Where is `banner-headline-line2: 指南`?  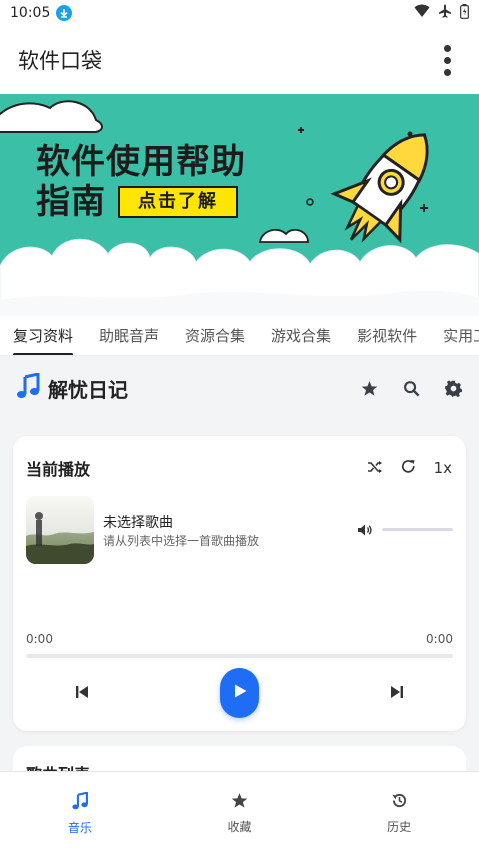
banner-headline-line2: 指南 is located at coordinates (71, 202).